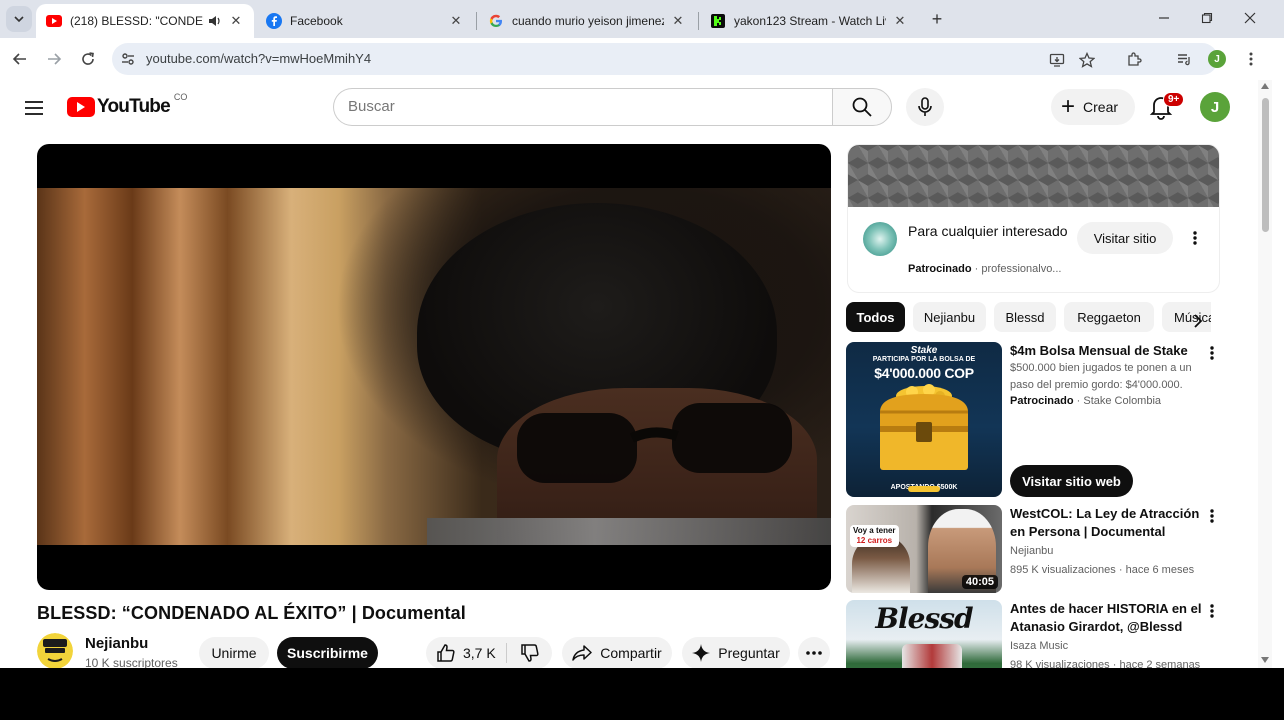  I want to click on media-control-icon, so click(1184, 59).